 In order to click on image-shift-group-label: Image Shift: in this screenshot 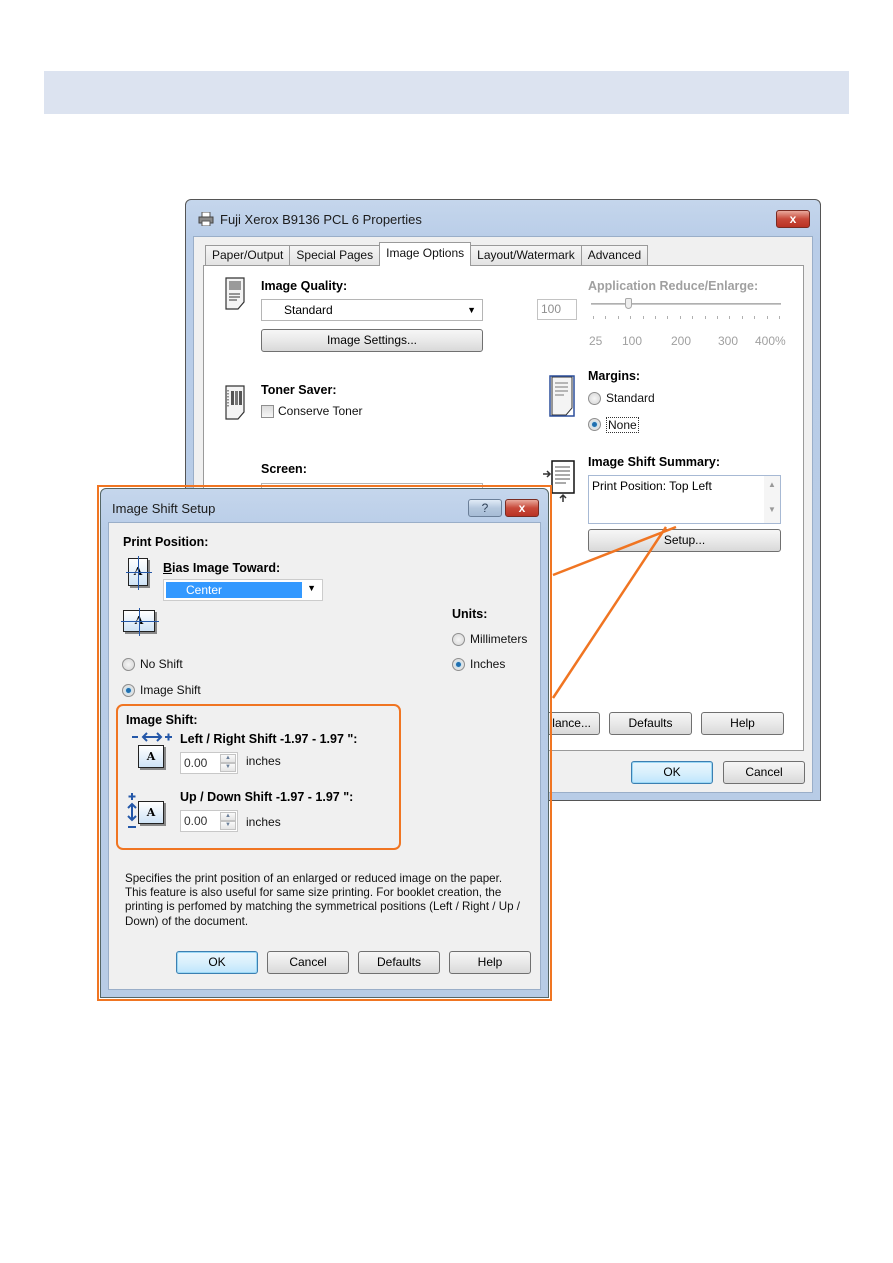, I will do `click(162, 720)`.